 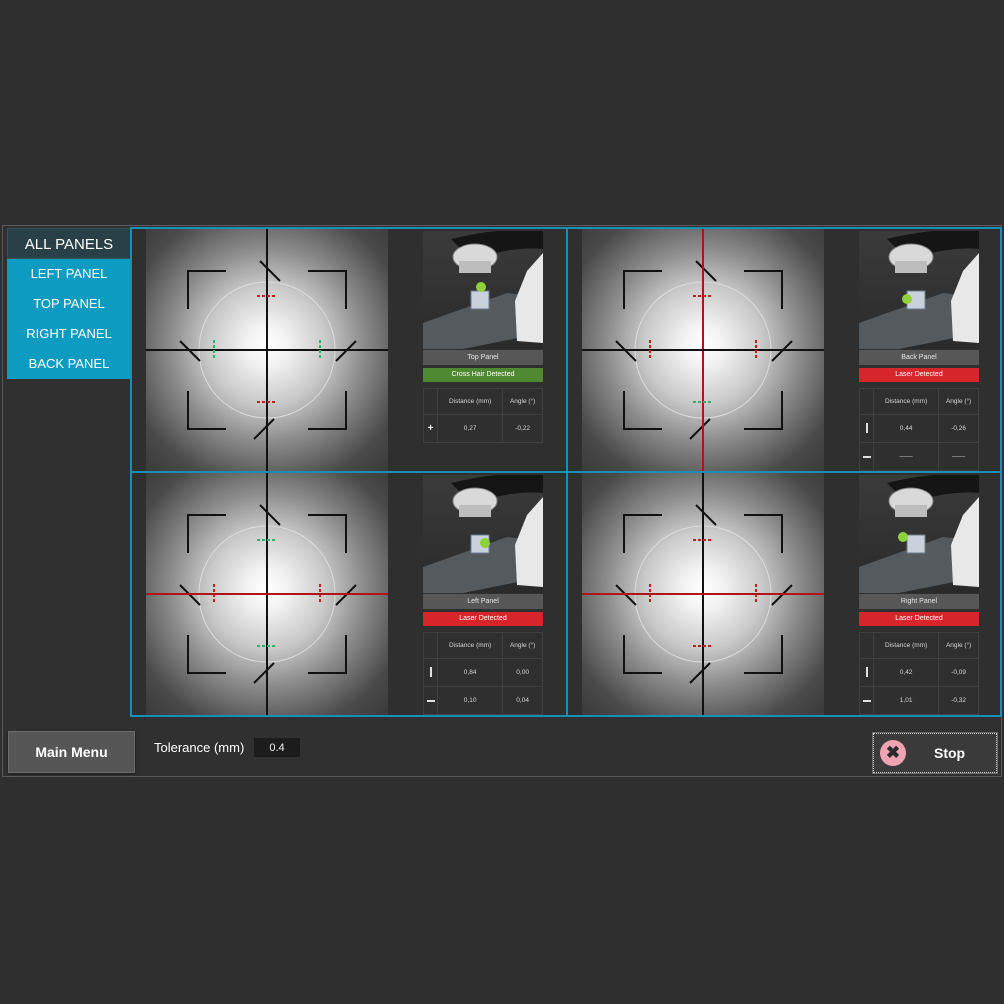 I want to click on angle-value: 0,00, so click(x=522, y=672).